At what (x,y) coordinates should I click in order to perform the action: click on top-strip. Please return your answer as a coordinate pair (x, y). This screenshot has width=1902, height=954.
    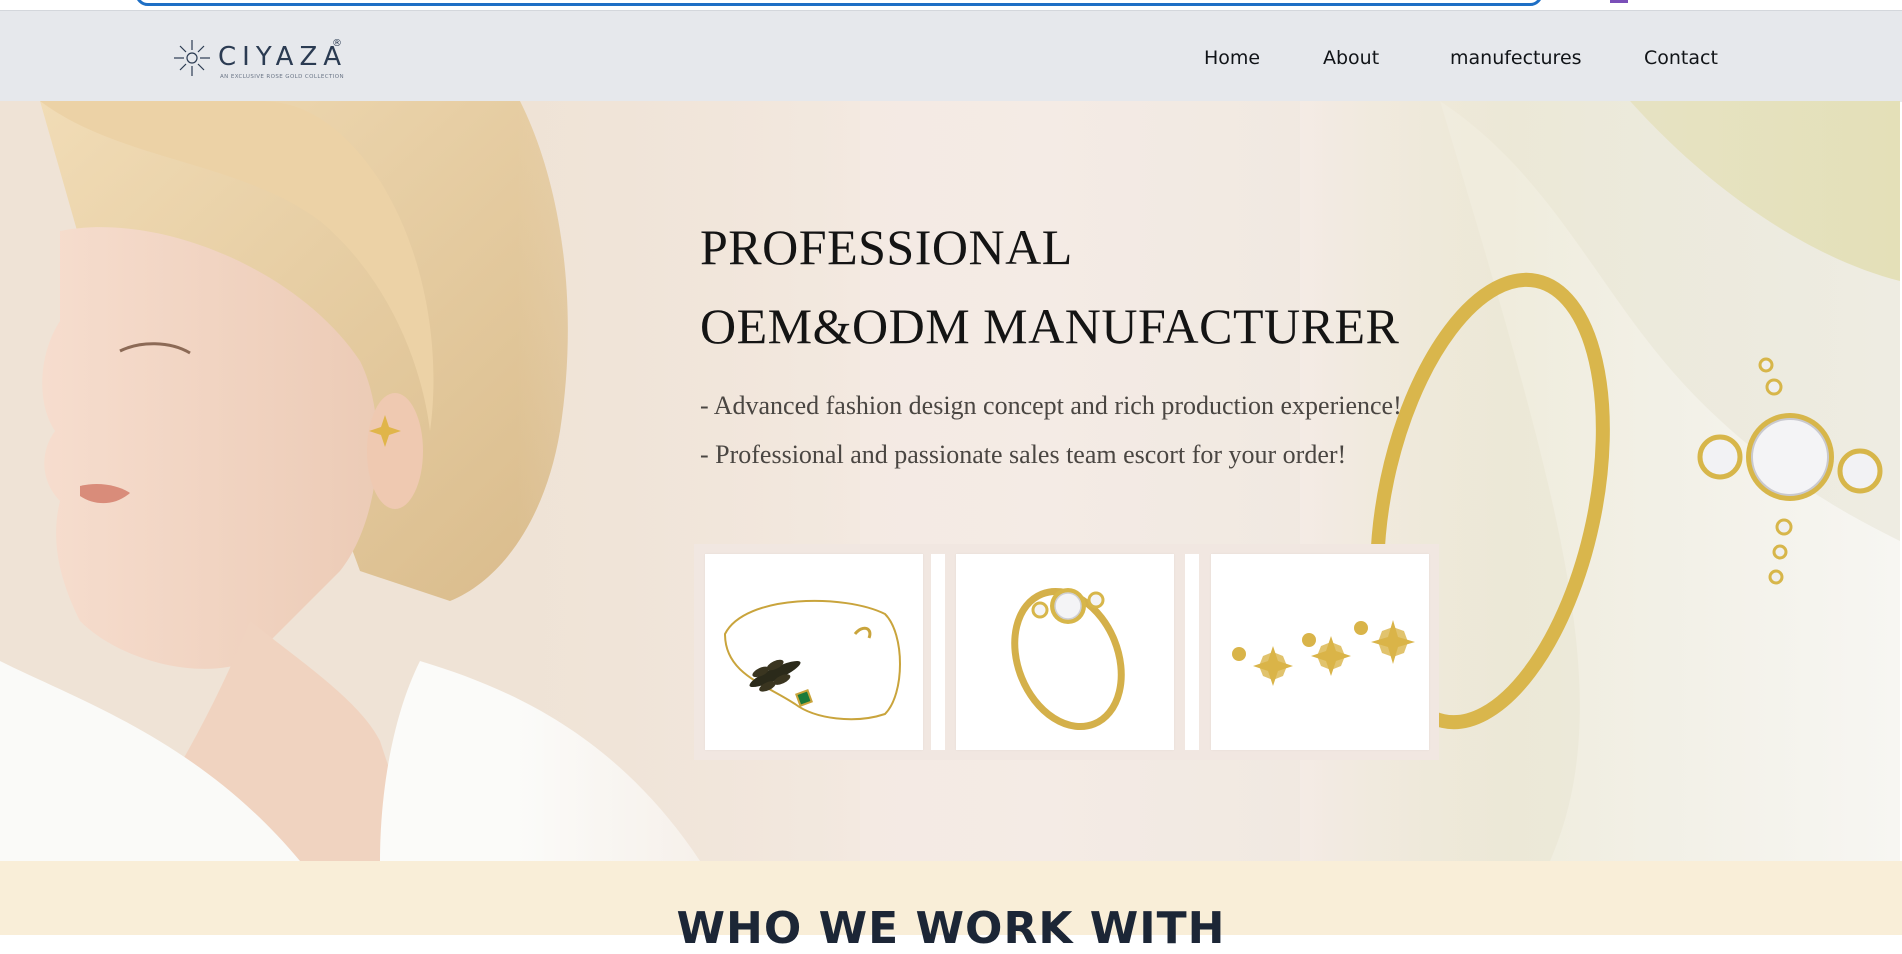
    Looking at the image, I should click on (951, 5).